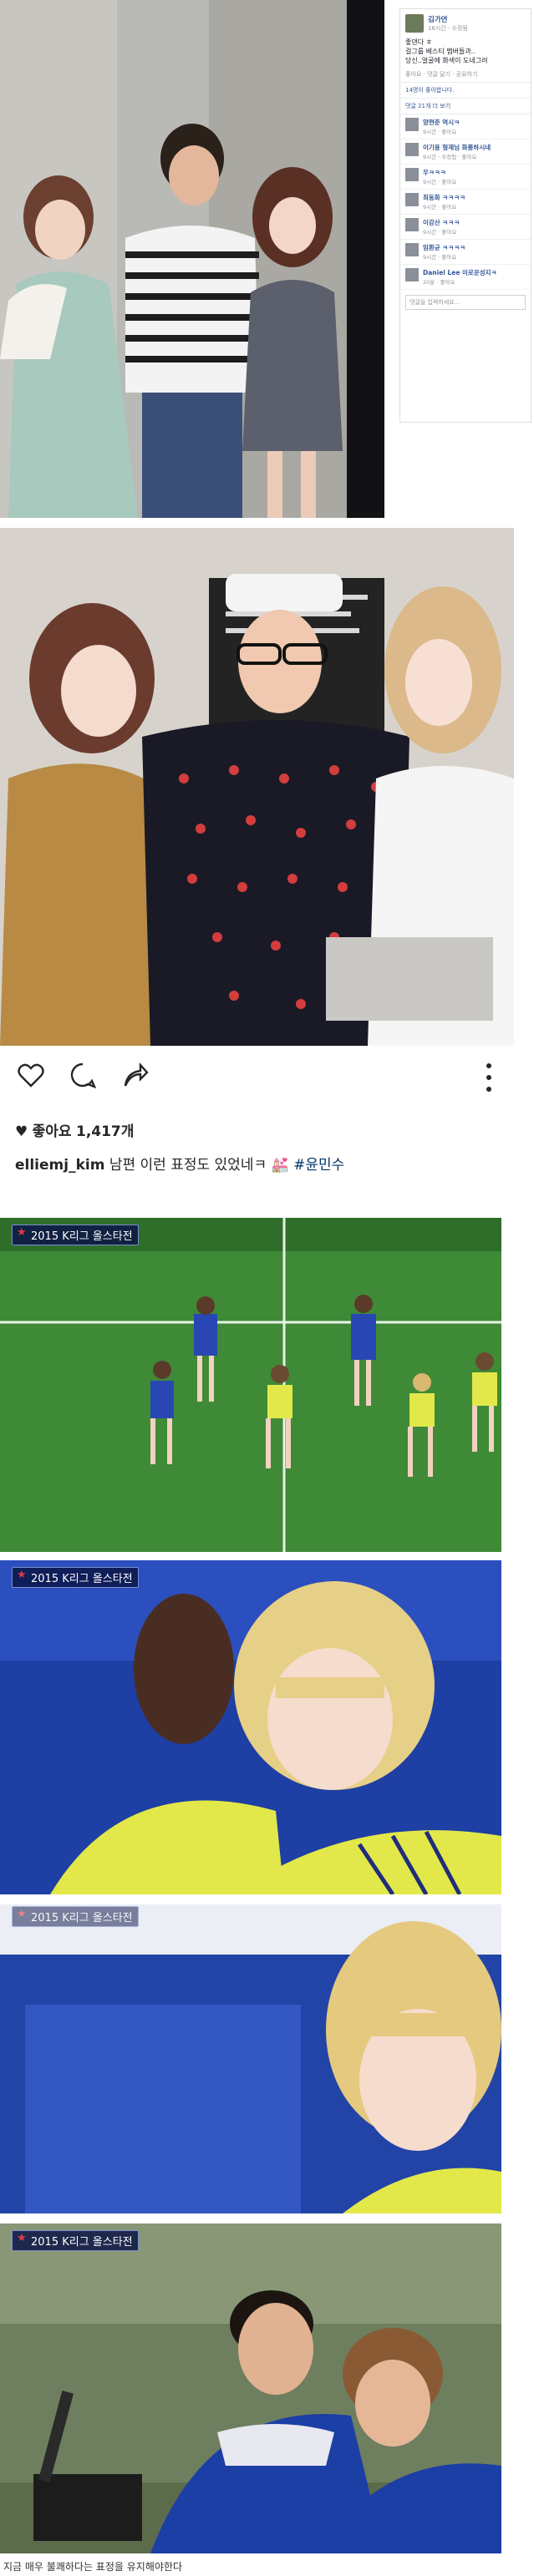 This screenshot has width=534, height=2576. What do you see at coordinates (446, 60) in the screenshot?
I see `facebook-body-line: 당신..얼굴에 화색이 도네그려` at bounding box center [446, 60].